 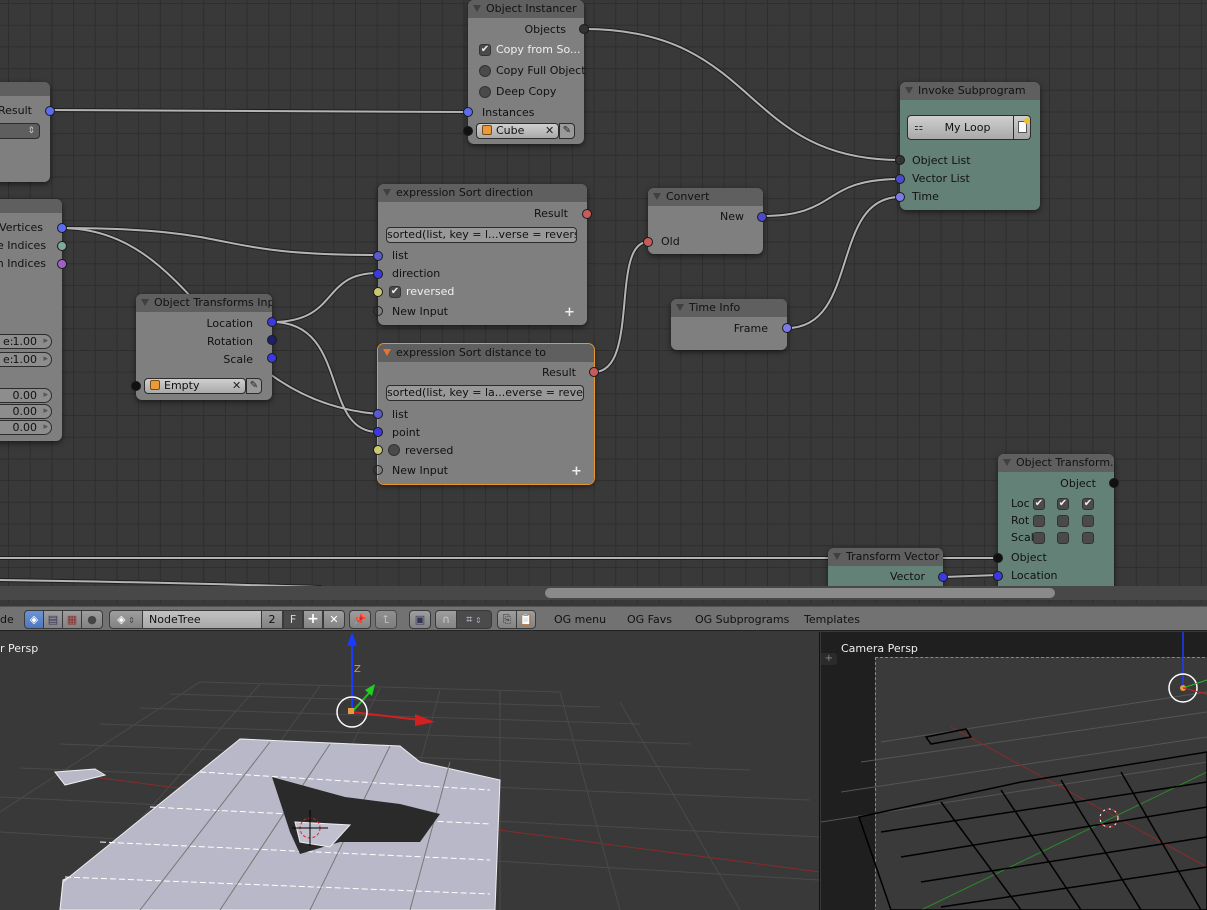 What do you see at coordinates (272, 322) in the screenshot?
I see `location-output-socket` at bounding box center [272, 322].